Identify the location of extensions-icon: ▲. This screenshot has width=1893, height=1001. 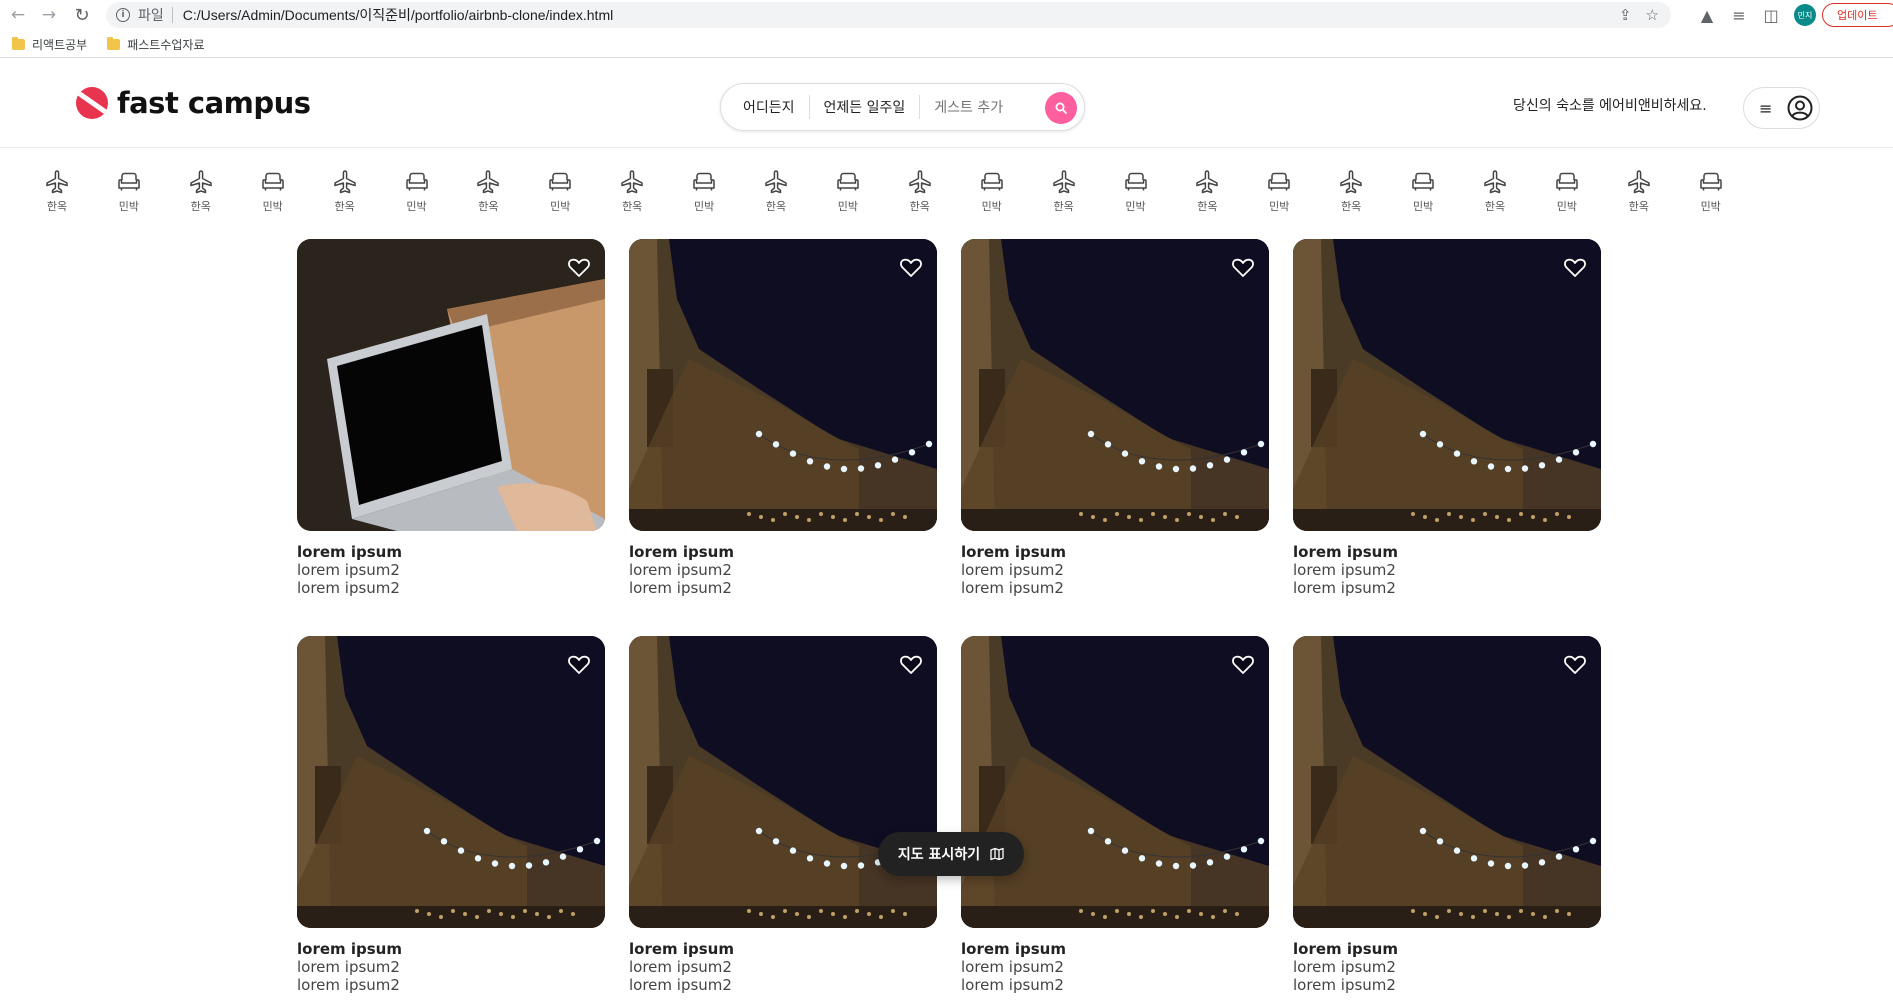
(1707, 15).